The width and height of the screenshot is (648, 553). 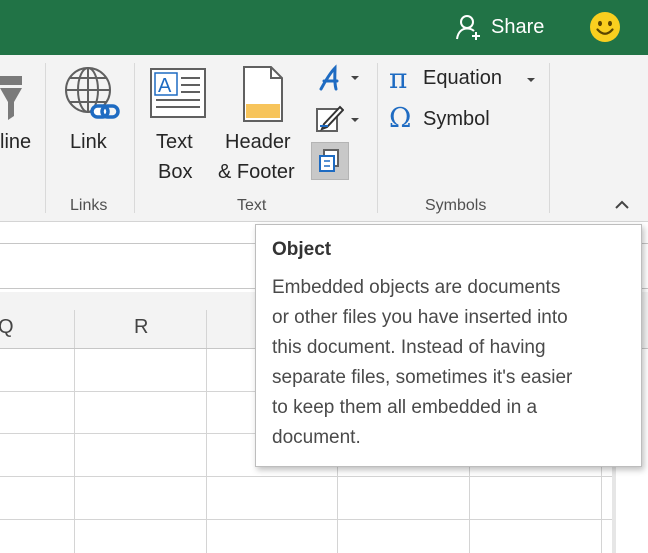 I want to click on share-label: Share, so click(x=518, y=26).